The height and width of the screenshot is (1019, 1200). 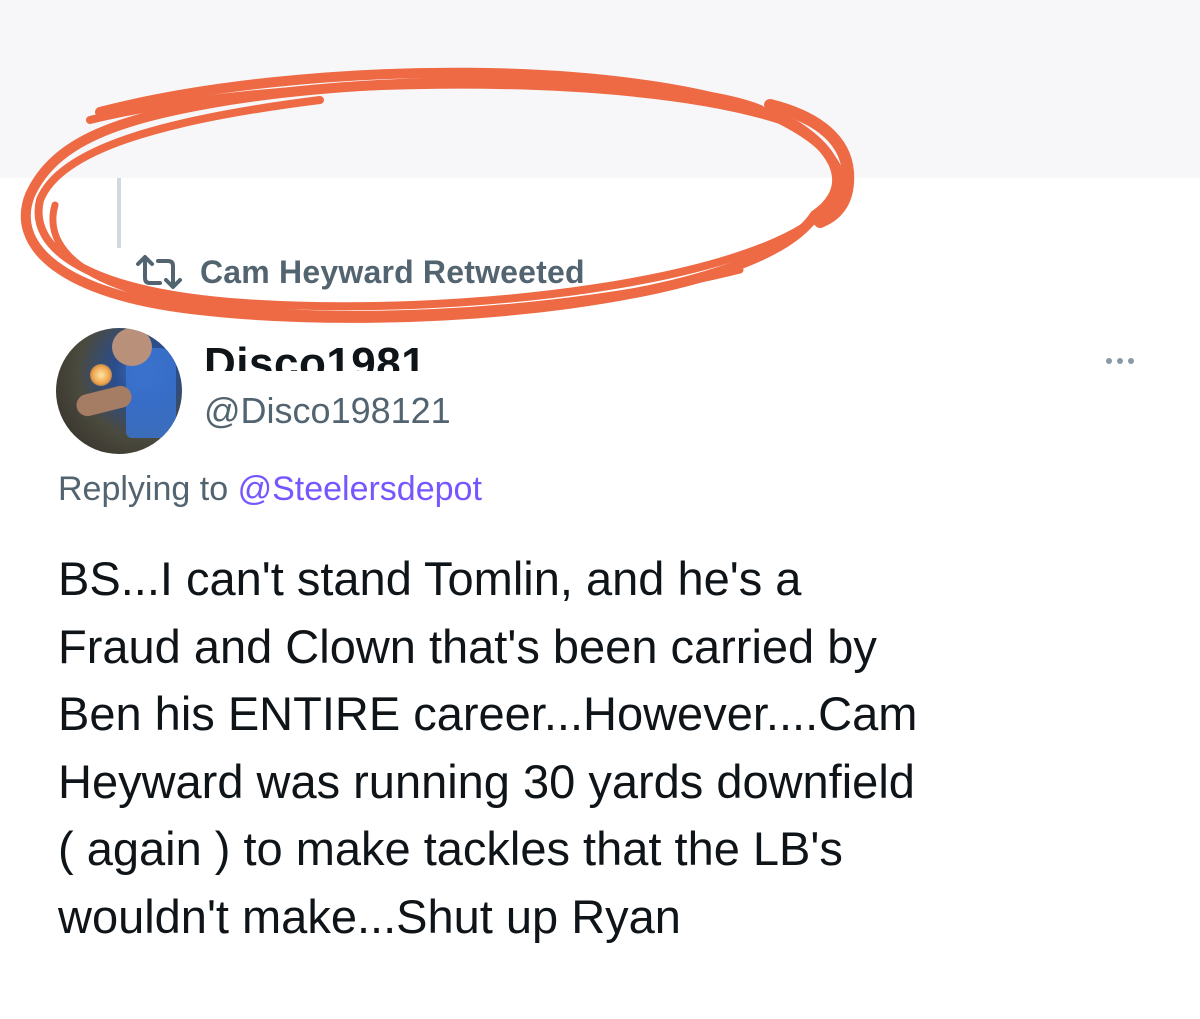 I want to click on more-options-button, so click(x=1120, y=361).